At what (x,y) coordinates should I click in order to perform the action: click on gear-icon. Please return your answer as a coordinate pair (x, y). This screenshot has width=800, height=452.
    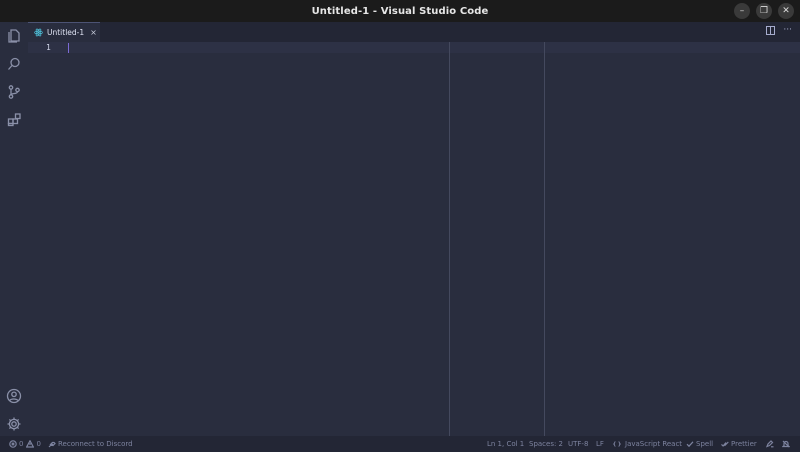
    Looking at the image, I should click on (14, 424).